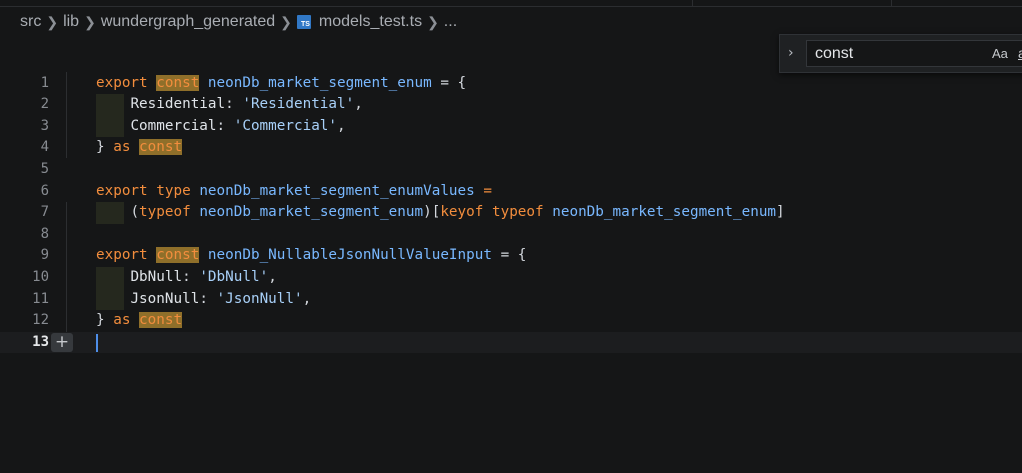  I want to click on current-line: 13 +, so click(511, 342).